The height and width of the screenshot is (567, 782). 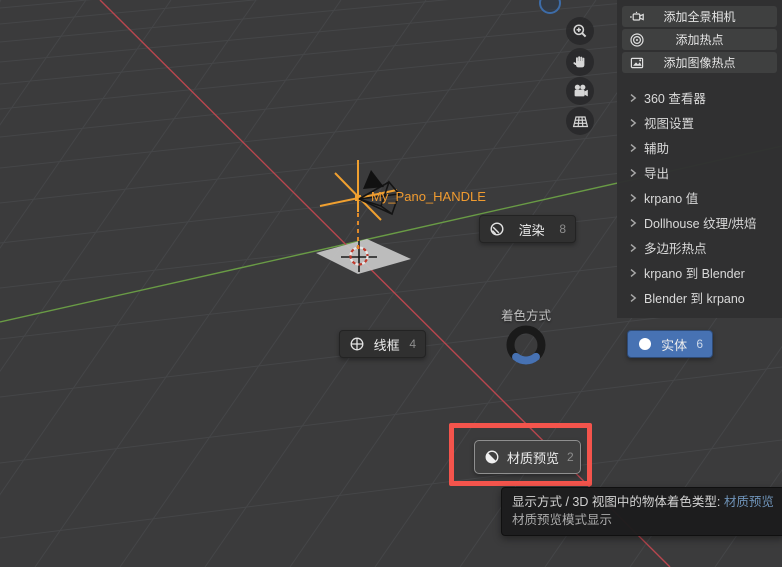 What do you see at coordinates (637, 17) in the screenshot?
I see `pano-camera-icon` at bounding box center [637, 17].